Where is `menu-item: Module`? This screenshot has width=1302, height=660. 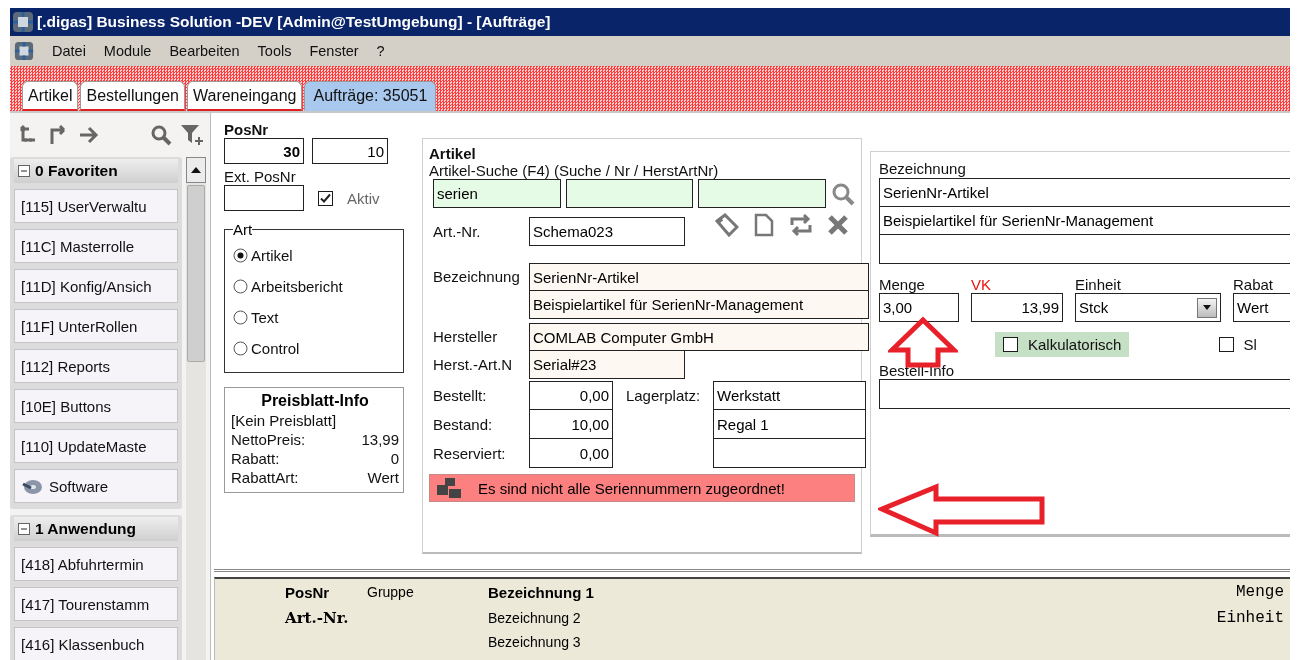 menu-item: Module is located at coordinates (127, 51).